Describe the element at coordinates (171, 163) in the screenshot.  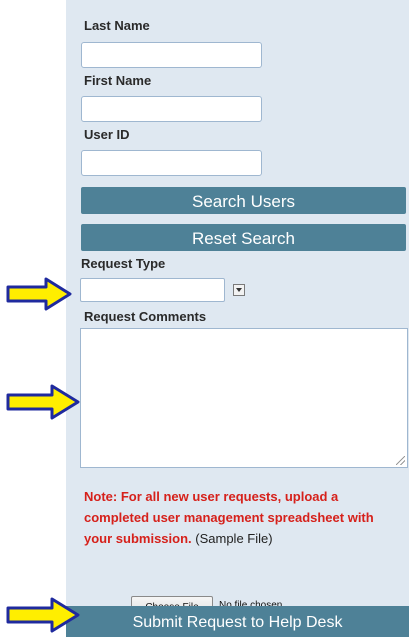
I see `user-id-input` at that location.